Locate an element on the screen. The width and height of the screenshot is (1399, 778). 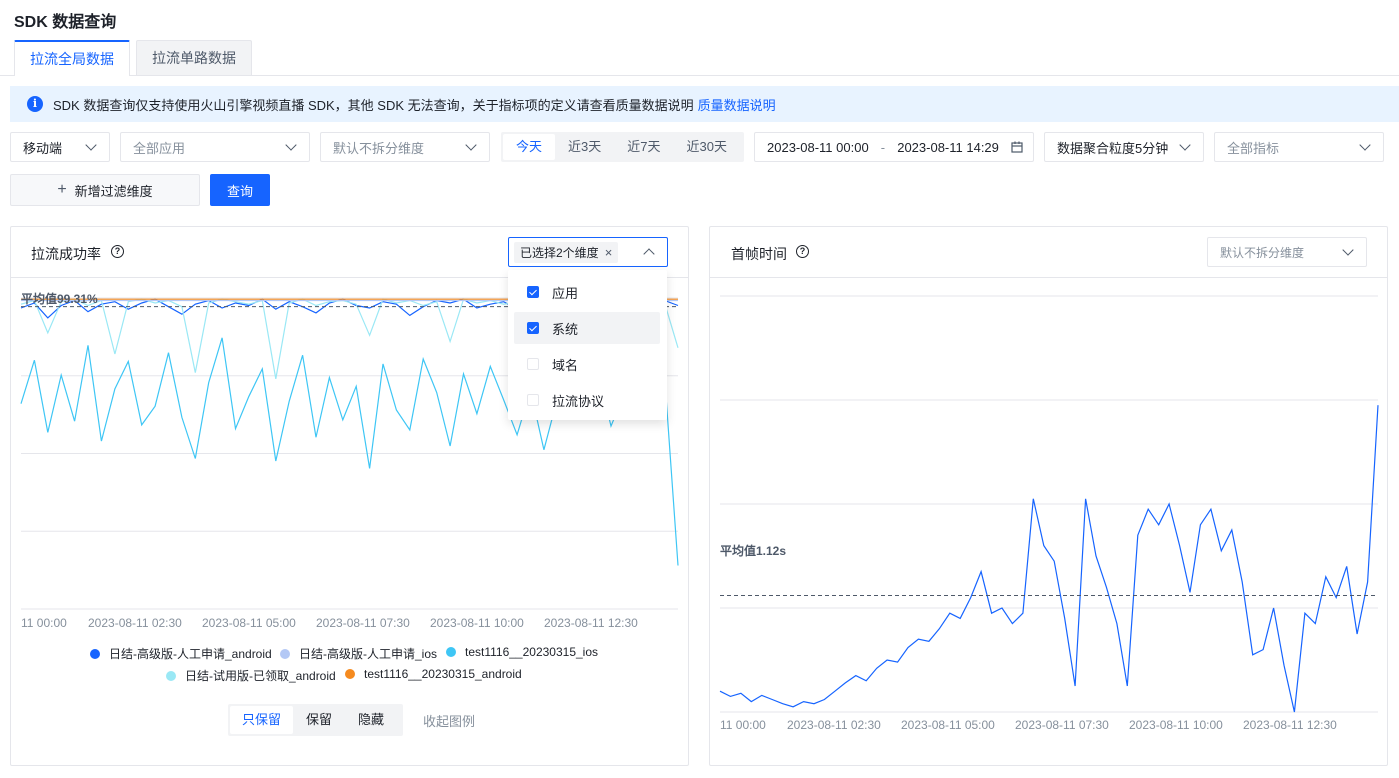
right-dimension-select: 默认不拆分维度 is located at coordinates (1287, 252).